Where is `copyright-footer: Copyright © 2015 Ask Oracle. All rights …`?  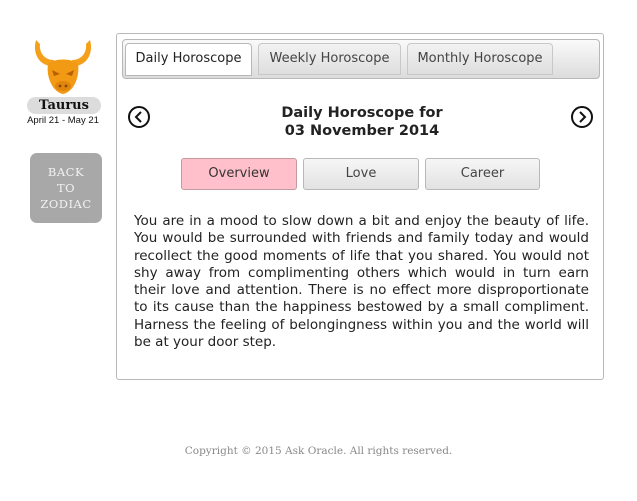
copyright-footer: Copyright © 2015 Ask Oracle. All rights … is located at coordinates (318, 451).